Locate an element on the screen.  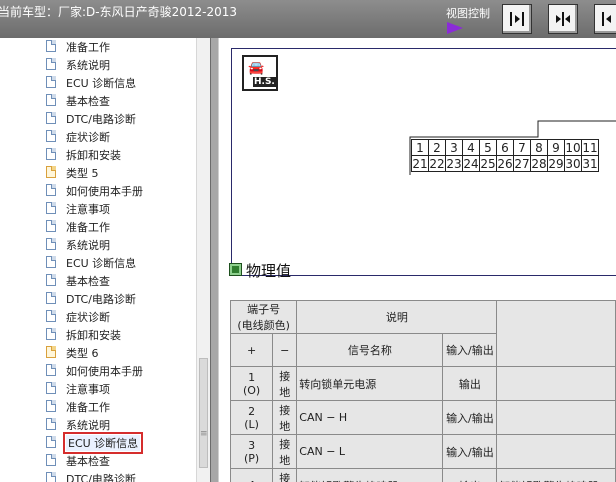
table-row: 4接地智能钥匙警告蜂鸣器输出智能钥匙警告蜂鸣器 is located at coordinates (422, 475).